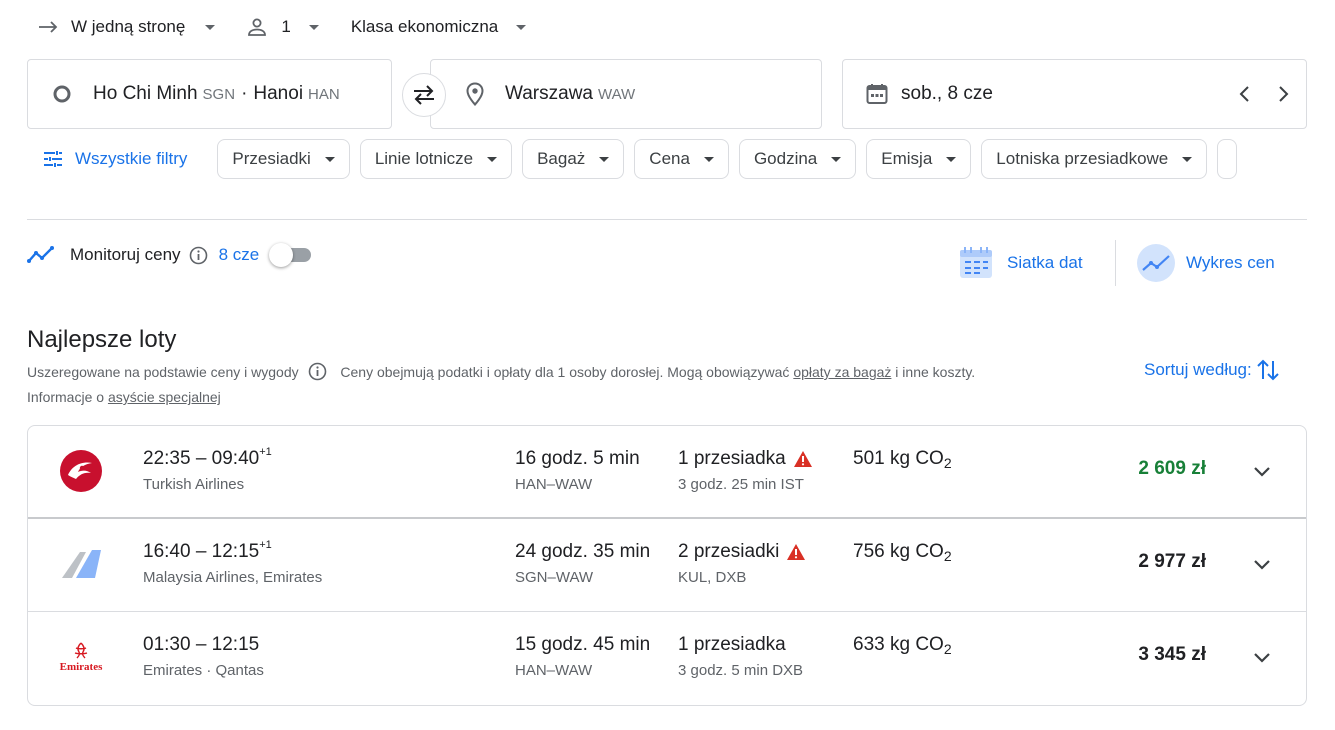 The image size is (1335, 730). I want to click on filter-chip-airlines: Linie lotnicze, so click(436, 159).